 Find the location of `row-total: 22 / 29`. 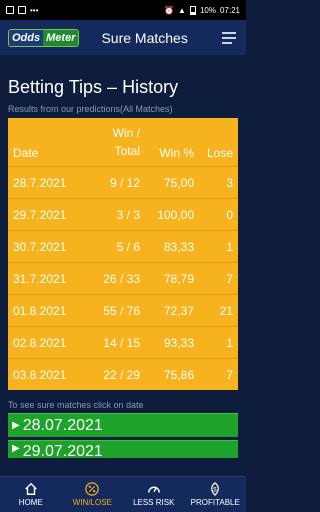

row-total: 22 / 29 is located at coordinates (121, 374).